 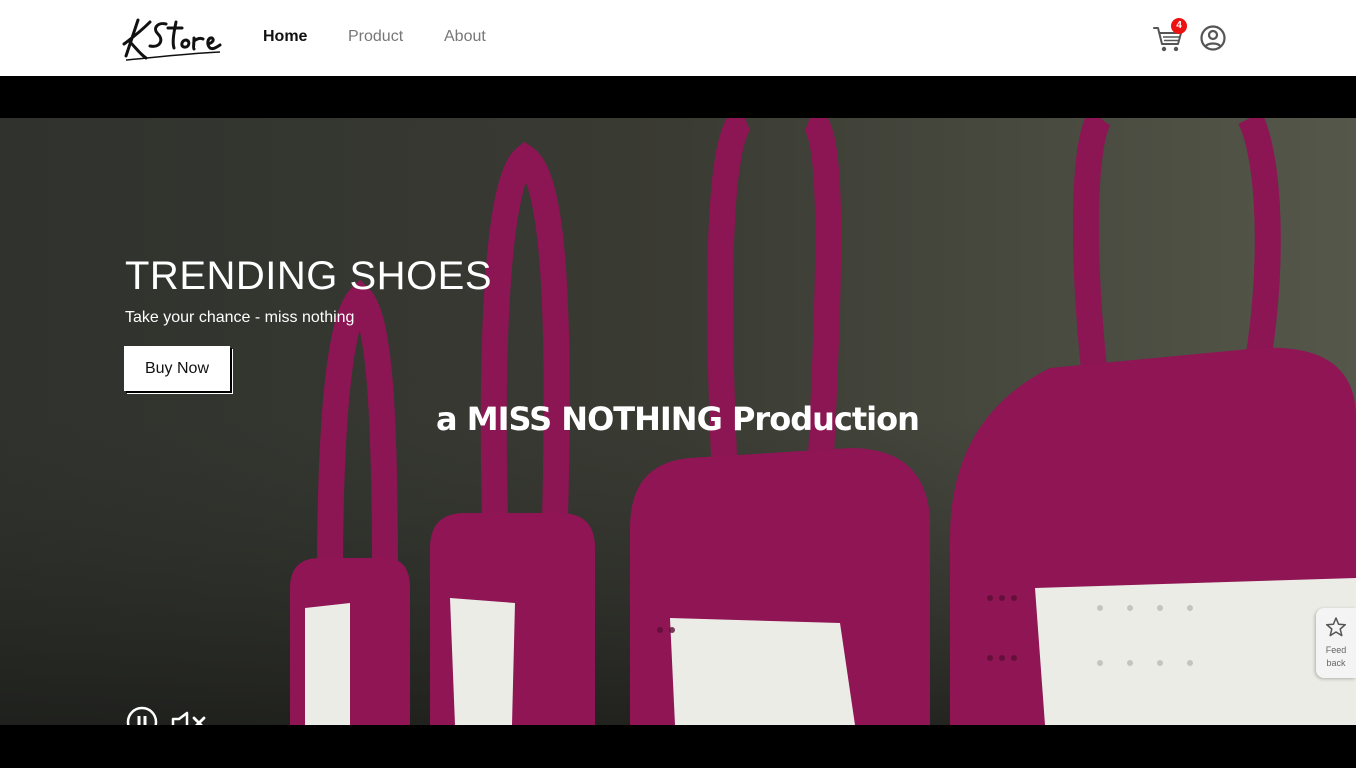 I want to click on kstore-logo-graphic, so click(x=172, y=39).